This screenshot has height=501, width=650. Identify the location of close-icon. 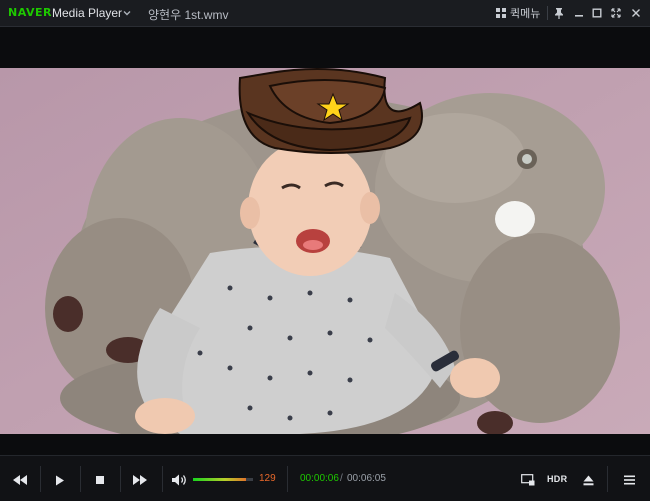
(636, 13).